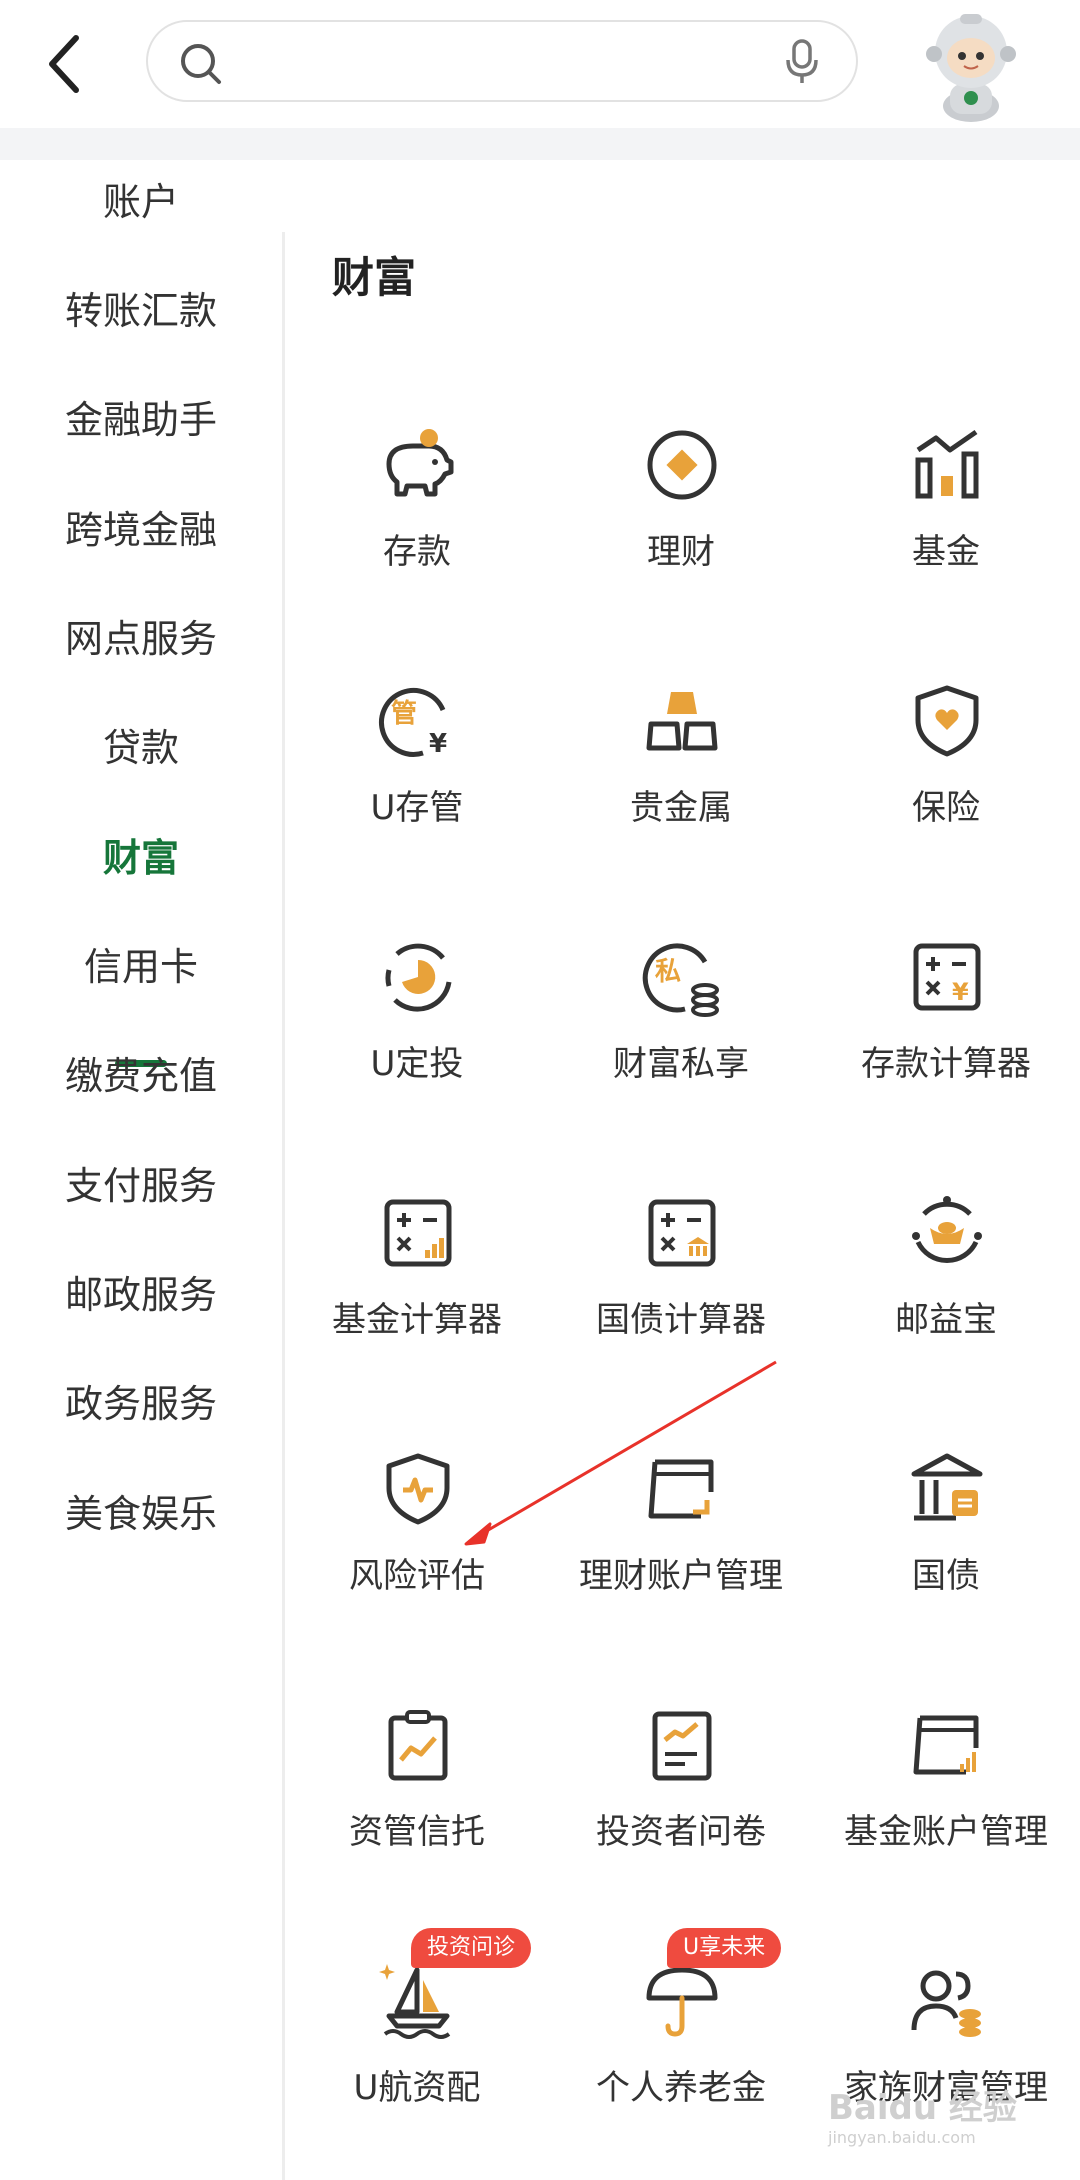 The width and height of the screenshot is (1080, 2180). What do you see at coordinates (922, 2108) in the screenshot?
I see `watermark: Baidu 经验` at bounding box center [922, 2108].